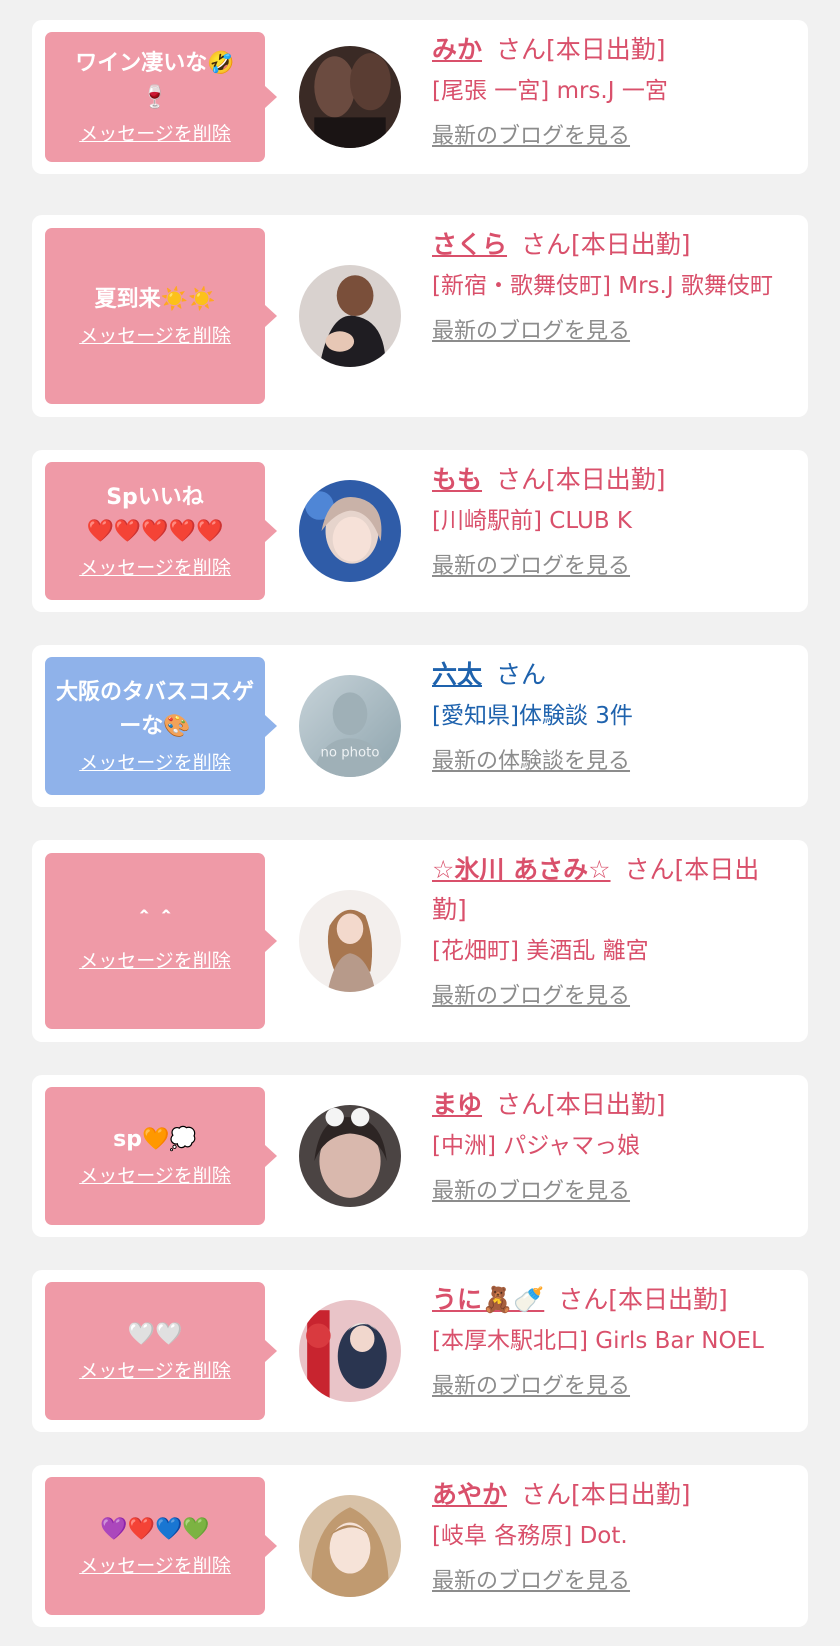  What do you see at coordinates (350, 753) in the screenshot?
I see `no-photo-label: no photo` at bounding box center [350, 753].